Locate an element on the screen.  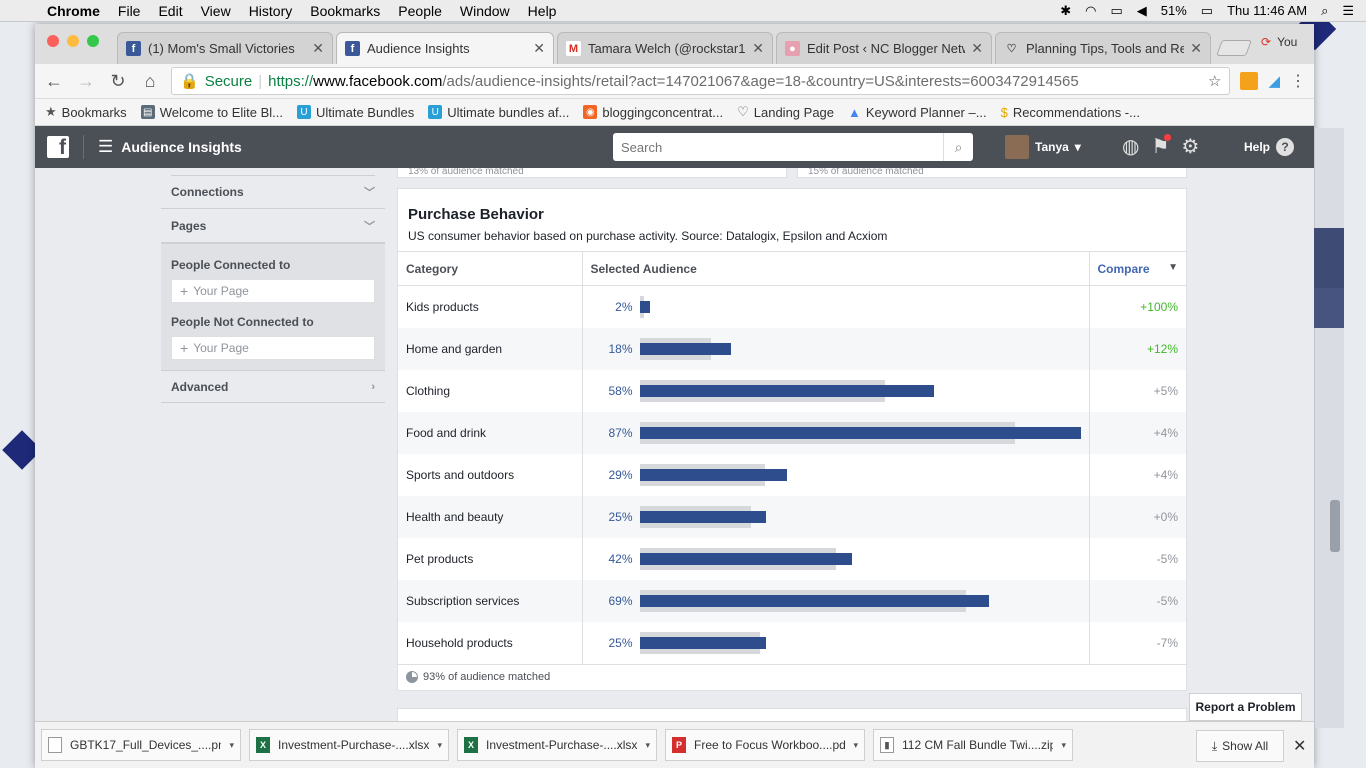
user-menu: Tanya ▾ is located at coordinates (1043, 147).